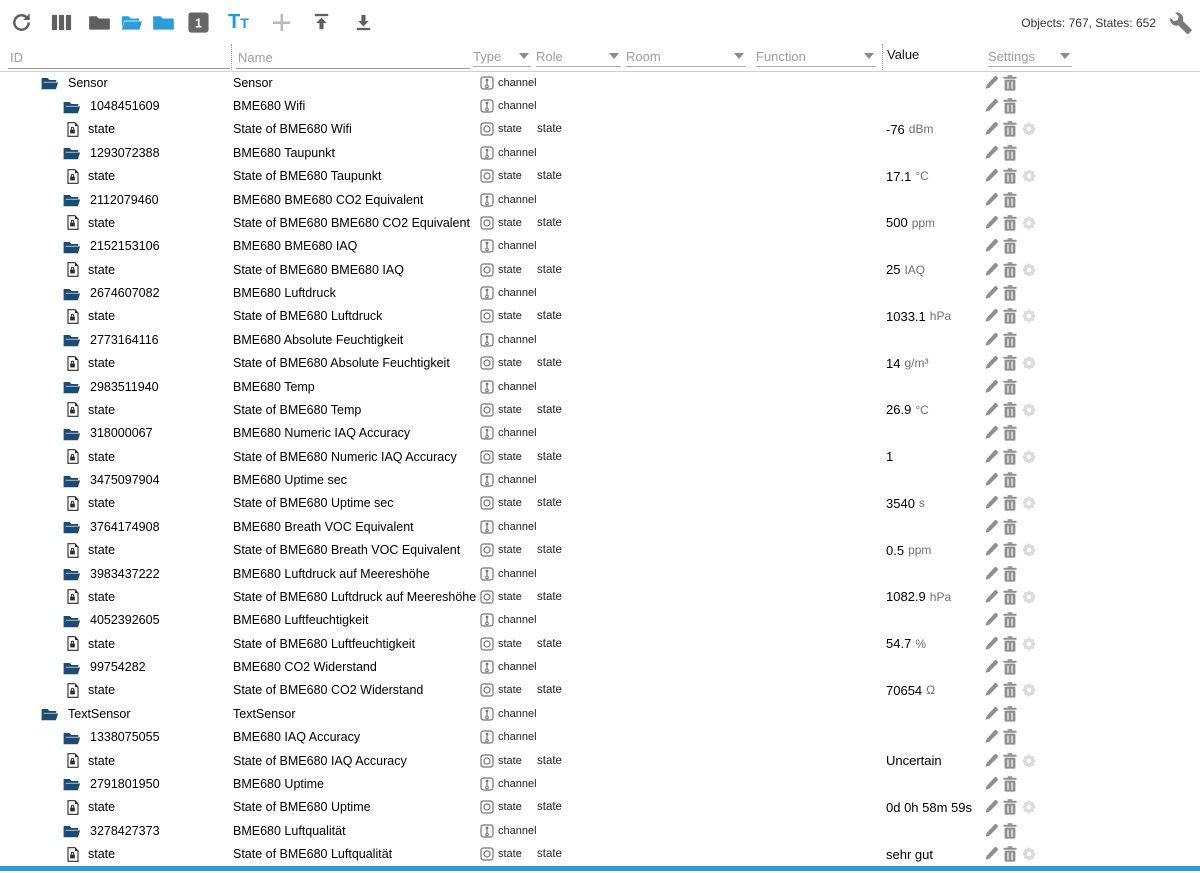  Describe the element at coordinates (163, 22) in the screenshot. I see `folder-closed-blue-icon` at that location.